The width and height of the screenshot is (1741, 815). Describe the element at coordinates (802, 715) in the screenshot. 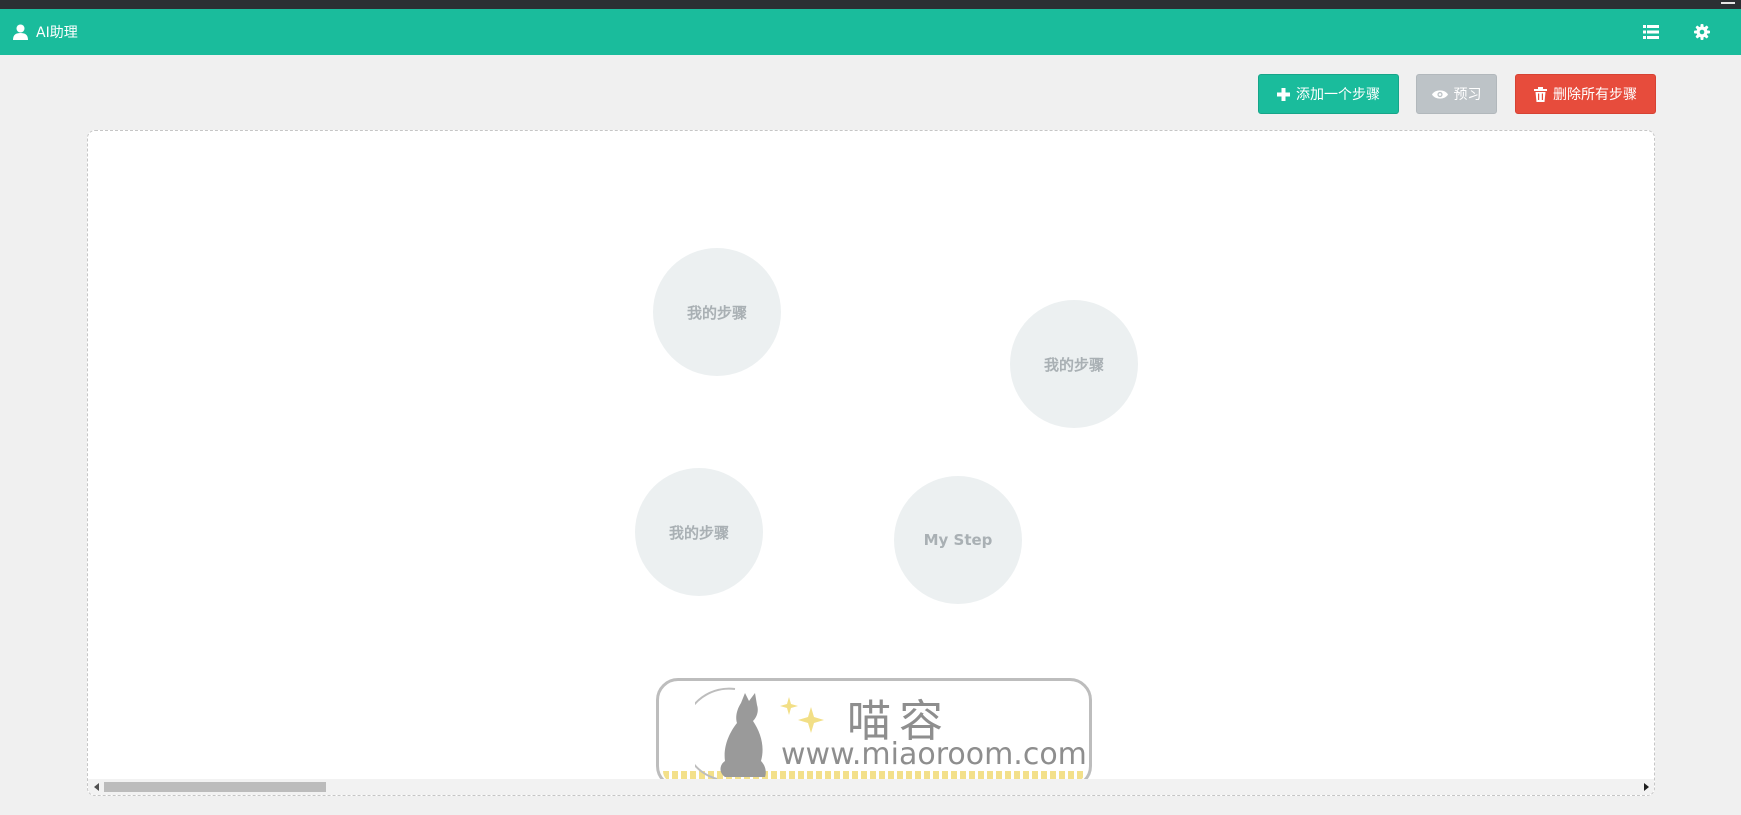

I see `sparkle-icon` at that location.